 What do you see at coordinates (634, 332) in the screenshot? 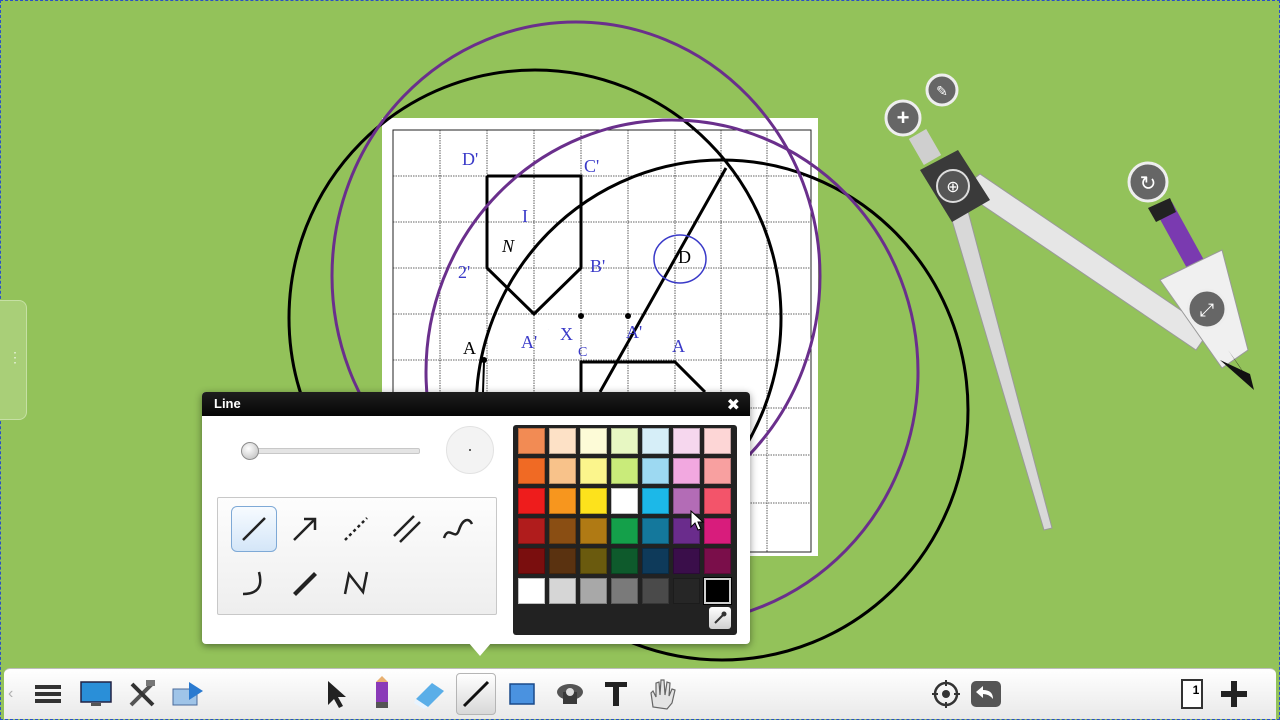
I see `label-a-prime-2: A'` at bounding box center [634, 332].